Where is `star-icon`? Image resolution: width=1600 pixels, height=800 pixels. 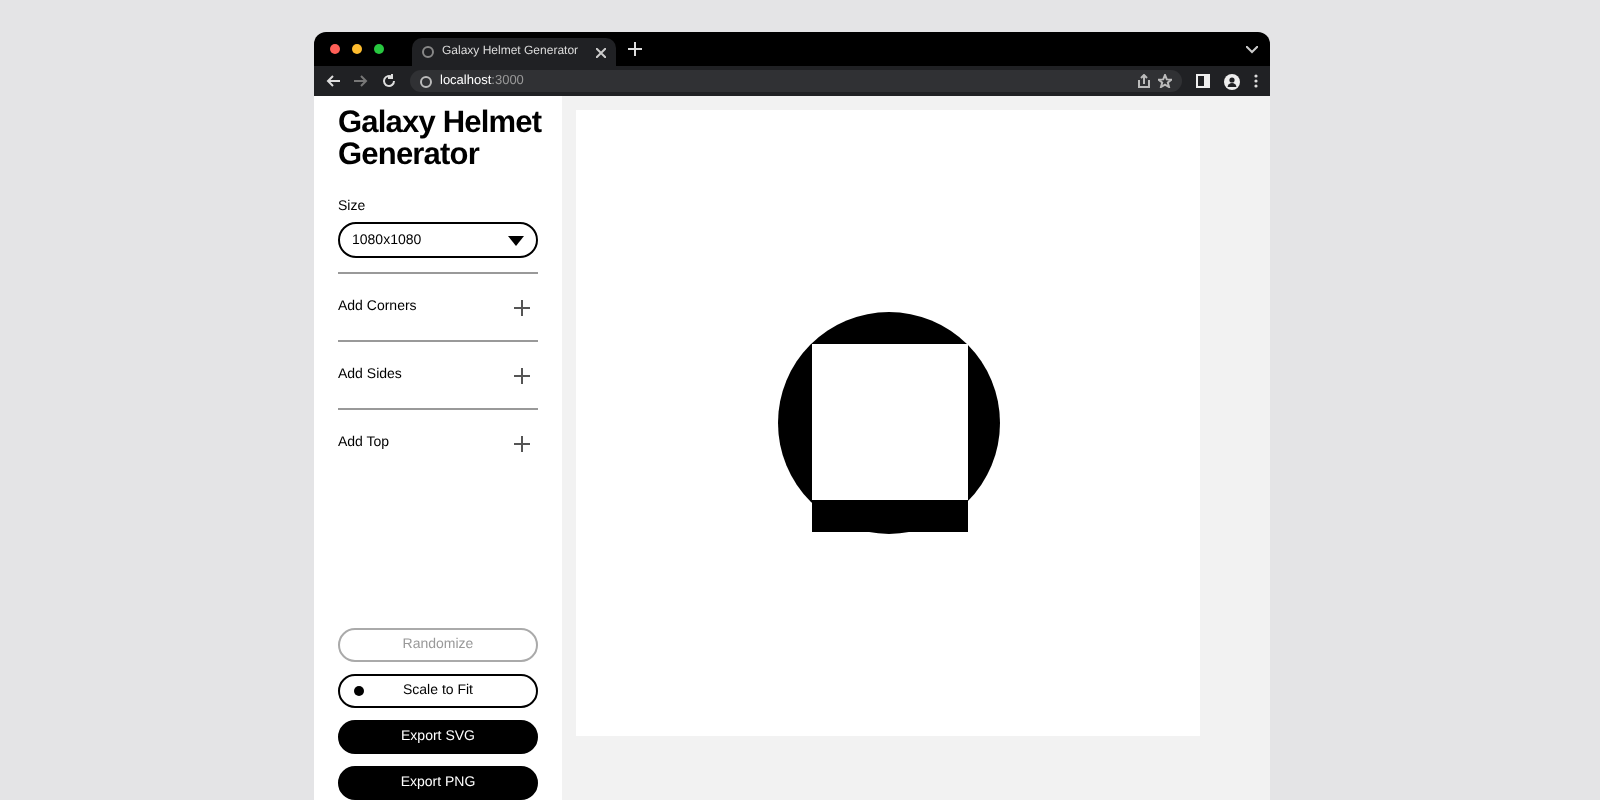 star-icon is located at coordinates (1165, 81).